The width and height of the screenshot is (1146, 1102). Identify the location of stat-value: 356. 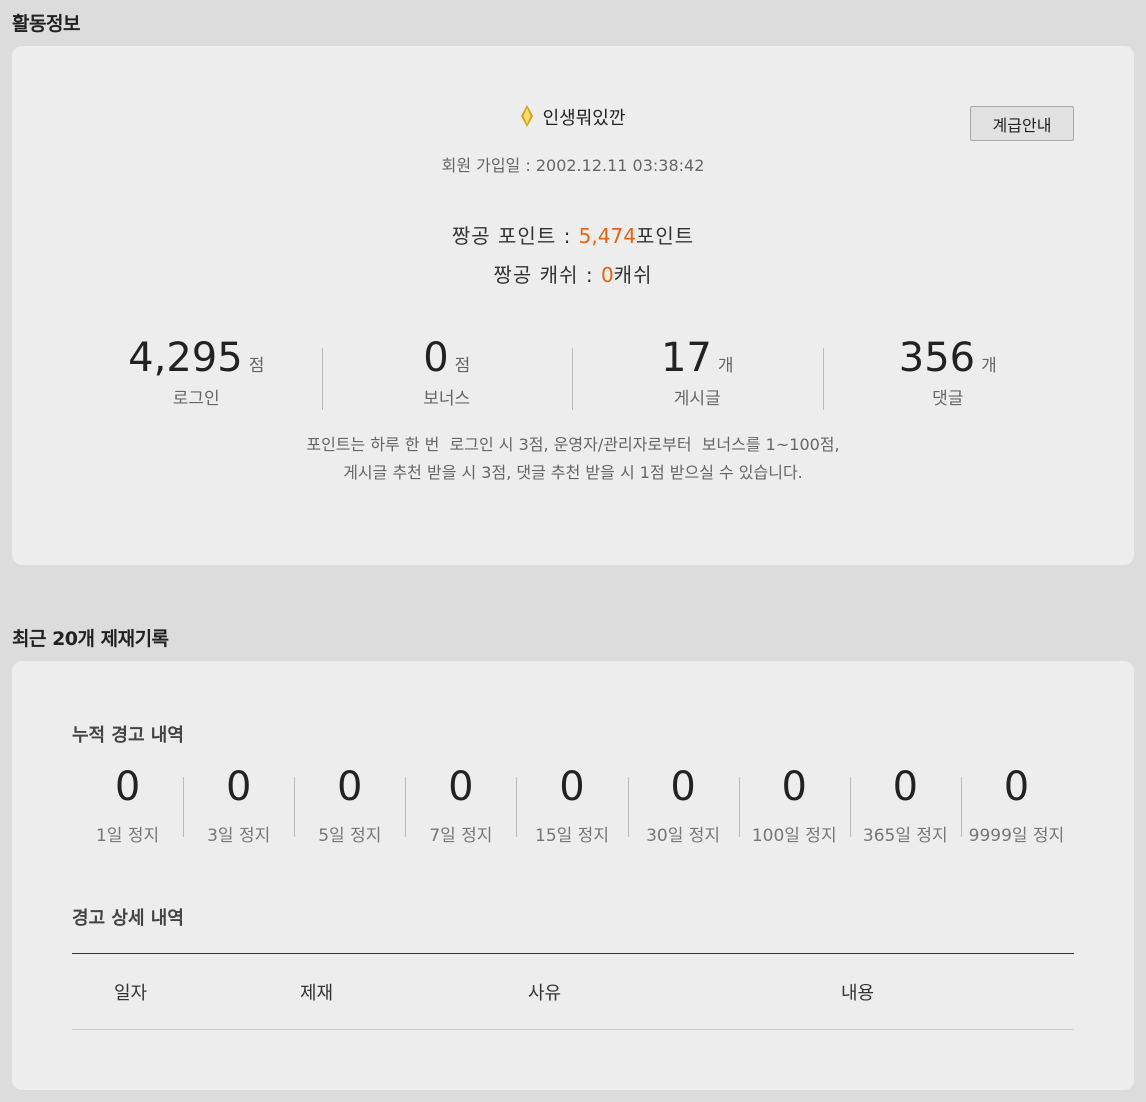
(937, 358).